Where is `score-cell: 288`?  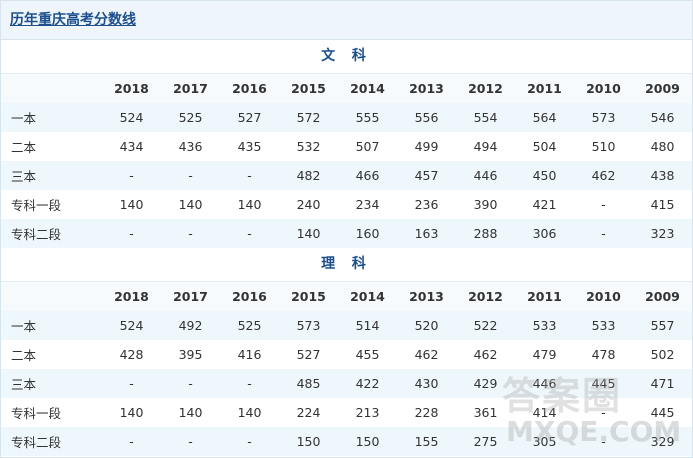 score-cell: 288 is located at coordinates (485, 233).